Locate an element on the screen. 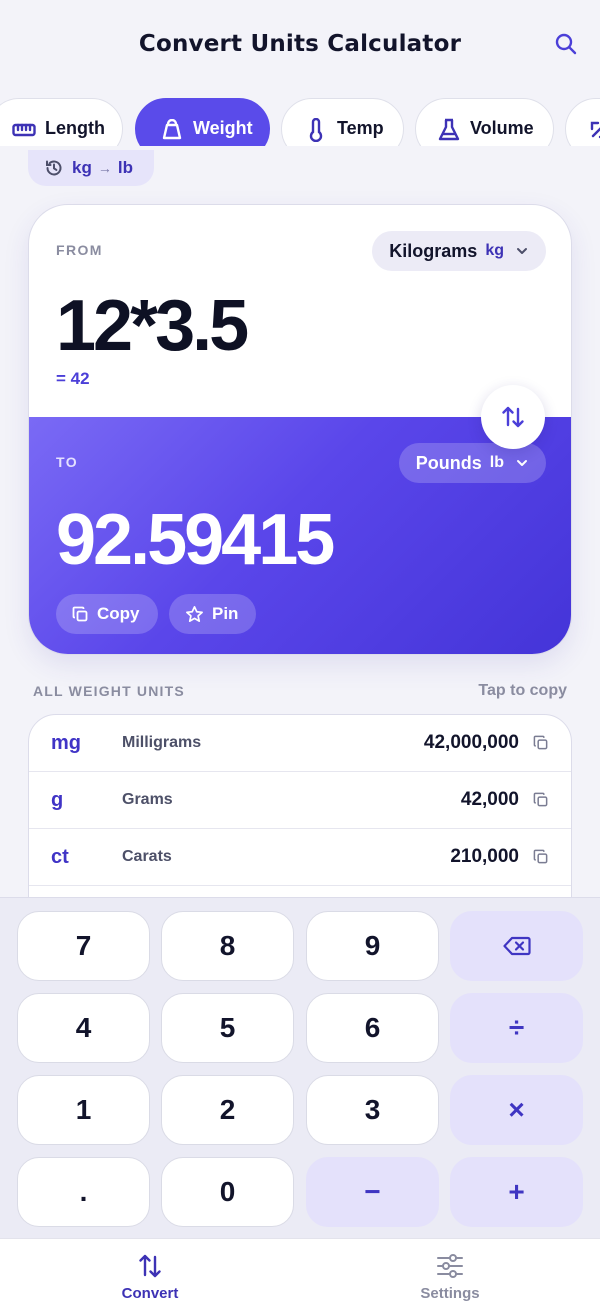  key-7: 7 is located at coordinates (83, 946).